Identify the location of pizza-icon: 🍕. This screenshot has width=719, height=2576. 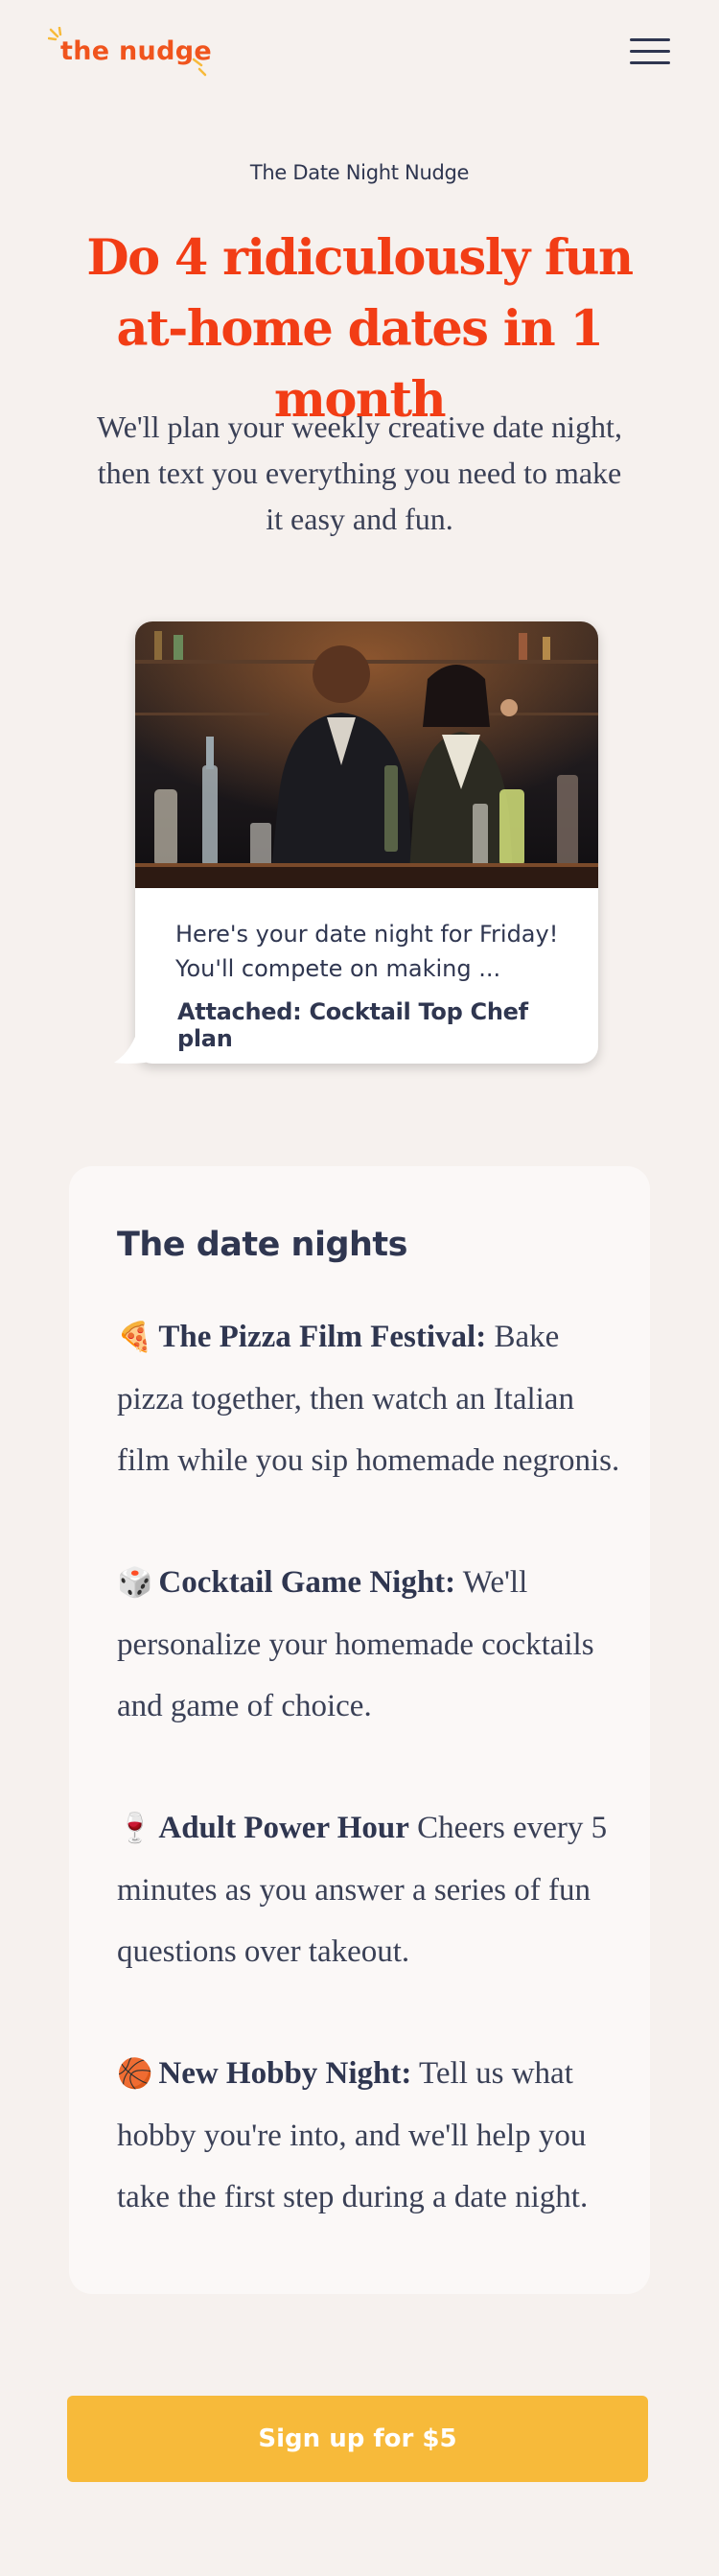
(135, 1337).